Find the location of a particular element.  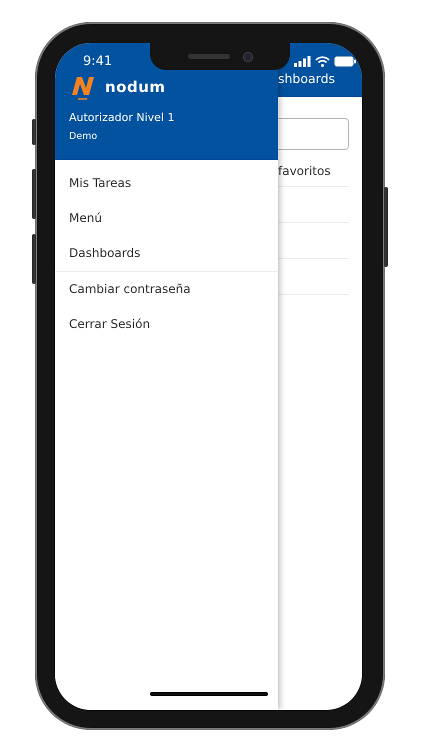

signal-icon is located at coordinates (302, 61).